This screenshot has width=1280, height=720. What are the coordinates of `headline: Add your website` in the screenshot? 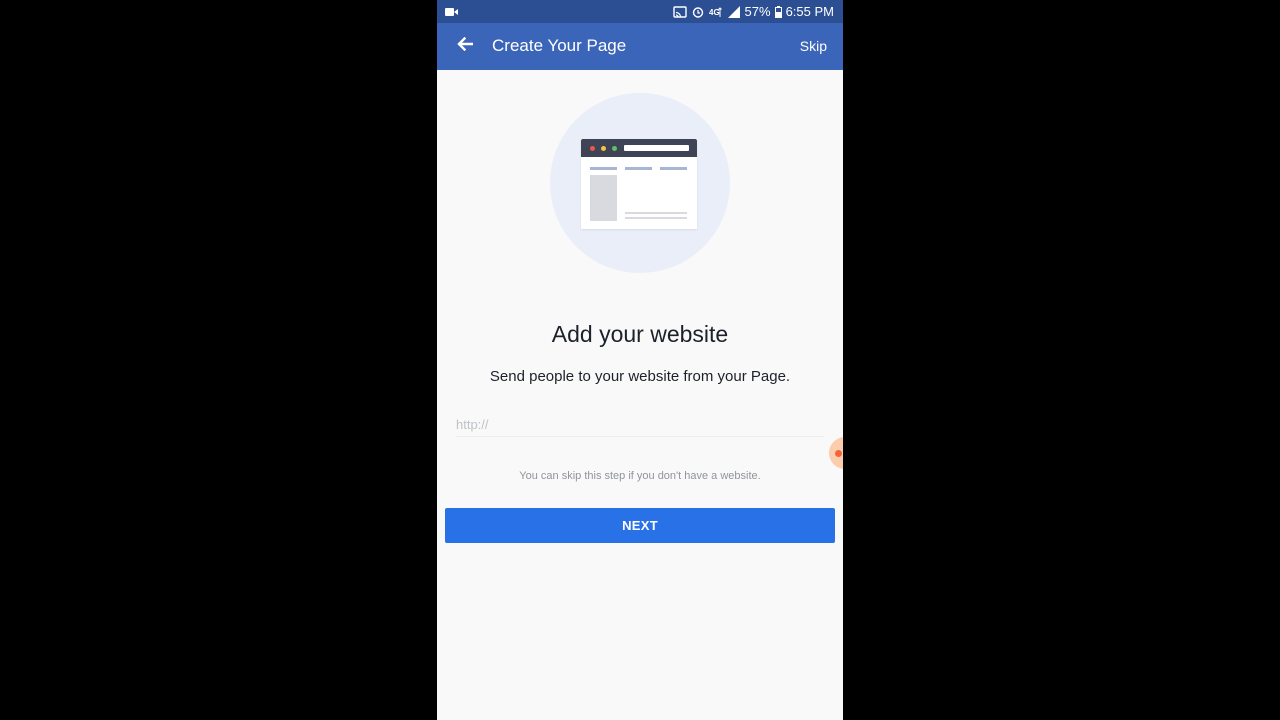 It's located at (640, 334).